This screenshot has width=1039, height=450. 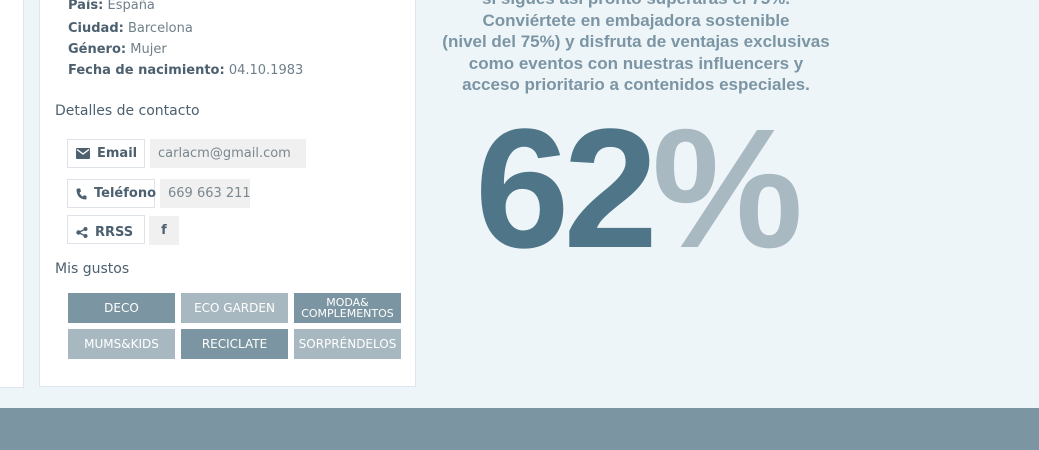 What do you see at coordinates (131, 6) in the screenshot?
I see `country-value: España` at bounding box center [131, 6].